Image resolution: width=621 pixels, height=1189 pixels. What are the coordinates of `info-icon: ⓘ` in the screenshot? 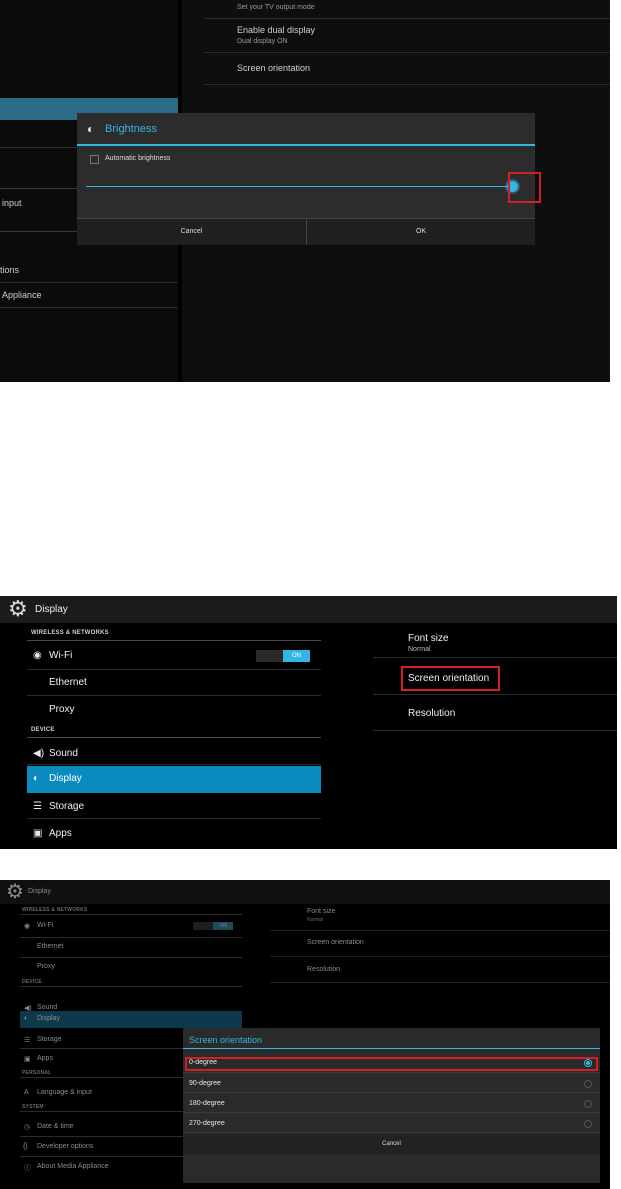 It's located at (27, 1168).